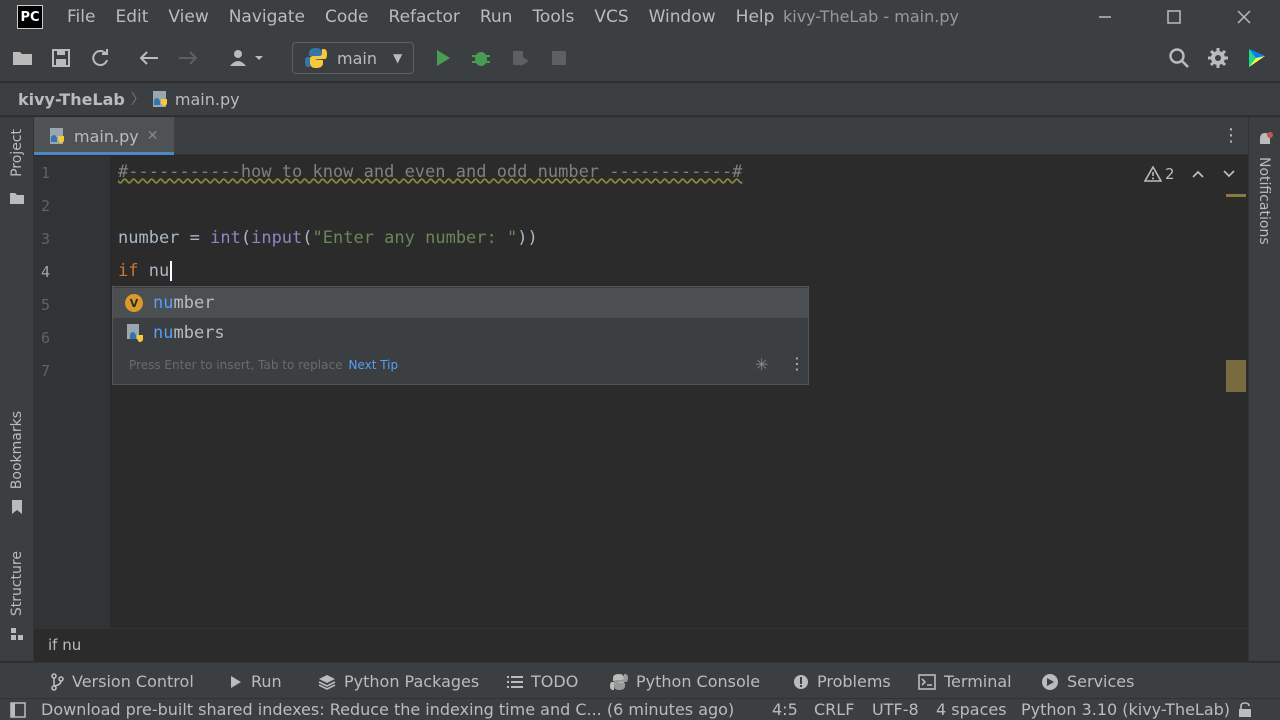 The height and width of the screenshot is (720, 1280). I want to click on maximize-icon, so click(1174, 17).